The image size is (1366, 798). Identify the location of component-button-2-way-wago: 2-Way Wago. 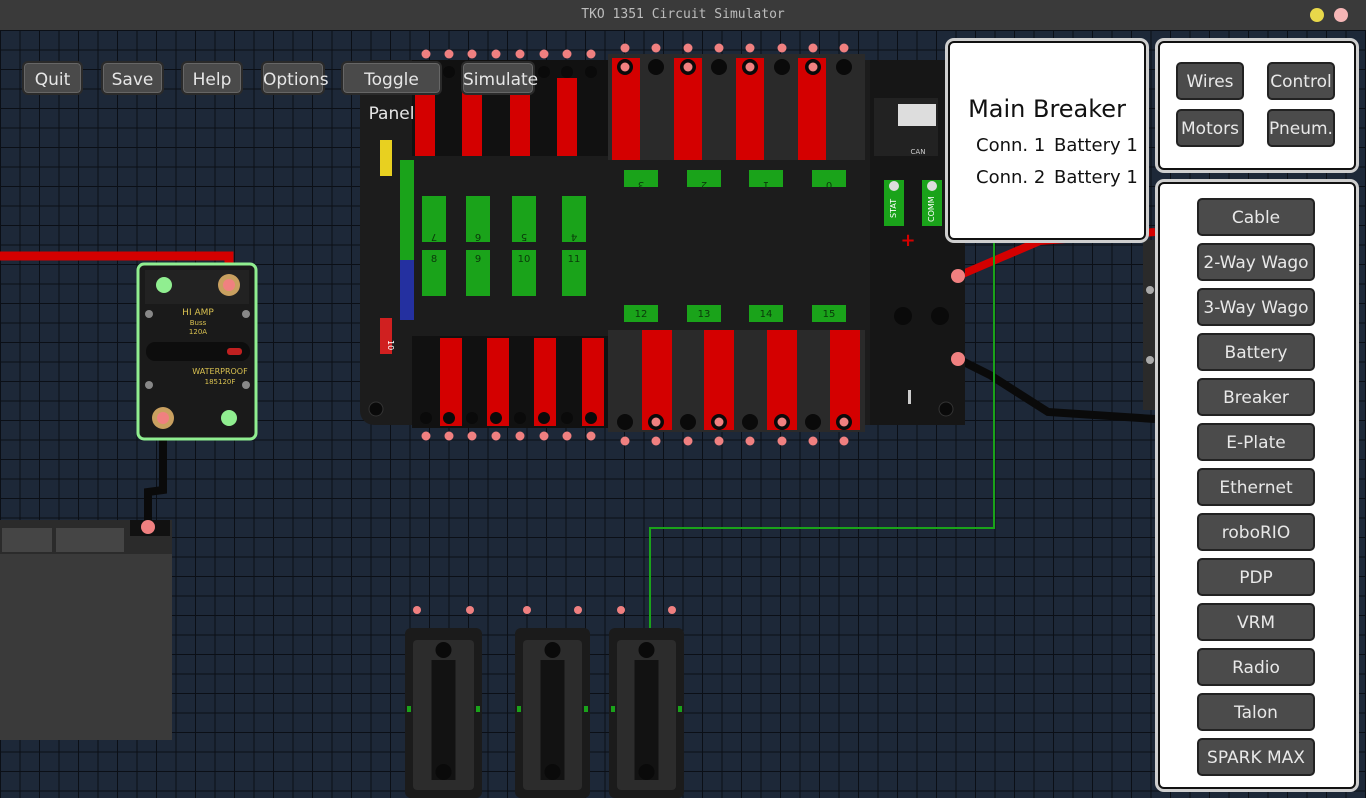
(1256, 262).